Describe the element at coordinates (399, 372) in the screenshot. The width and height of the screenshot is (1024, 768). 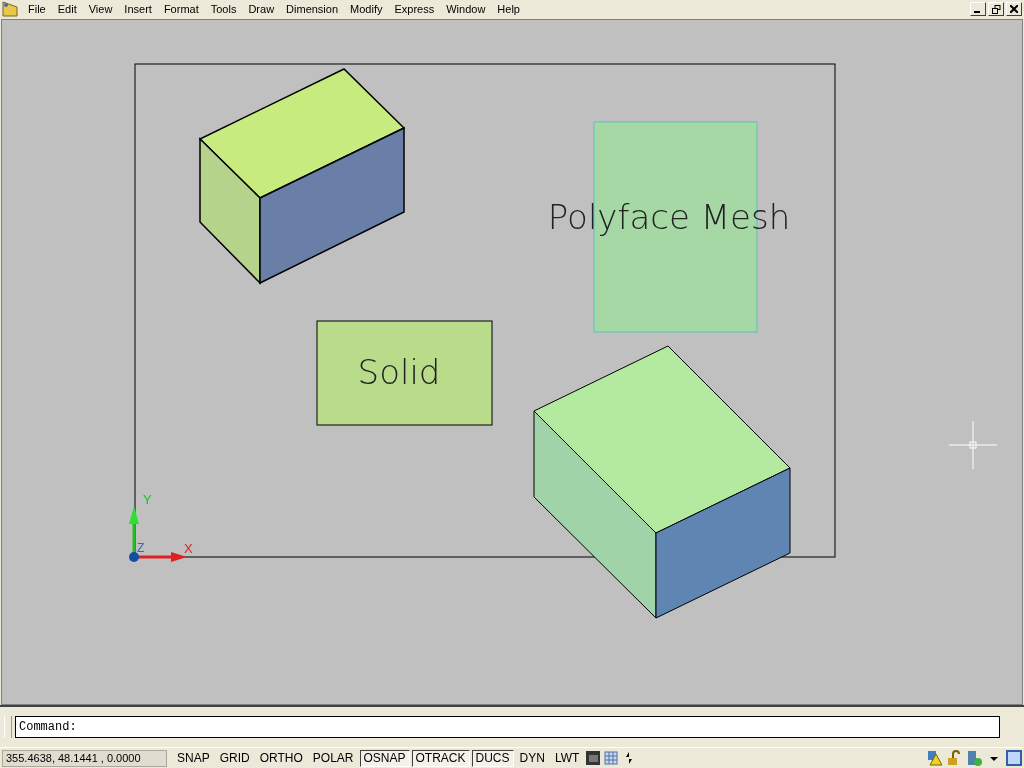
I see `solid-label: Solid` at that location.